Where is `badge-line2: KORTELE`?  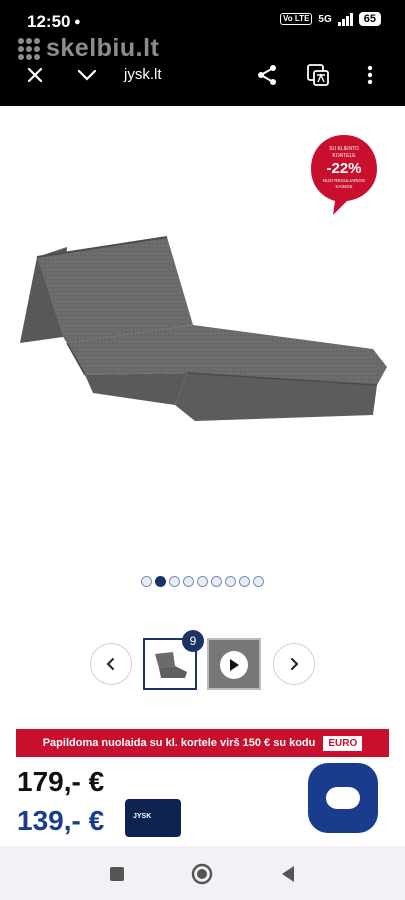
badge-line2: KORTELE is located at coordinates (344, 156).